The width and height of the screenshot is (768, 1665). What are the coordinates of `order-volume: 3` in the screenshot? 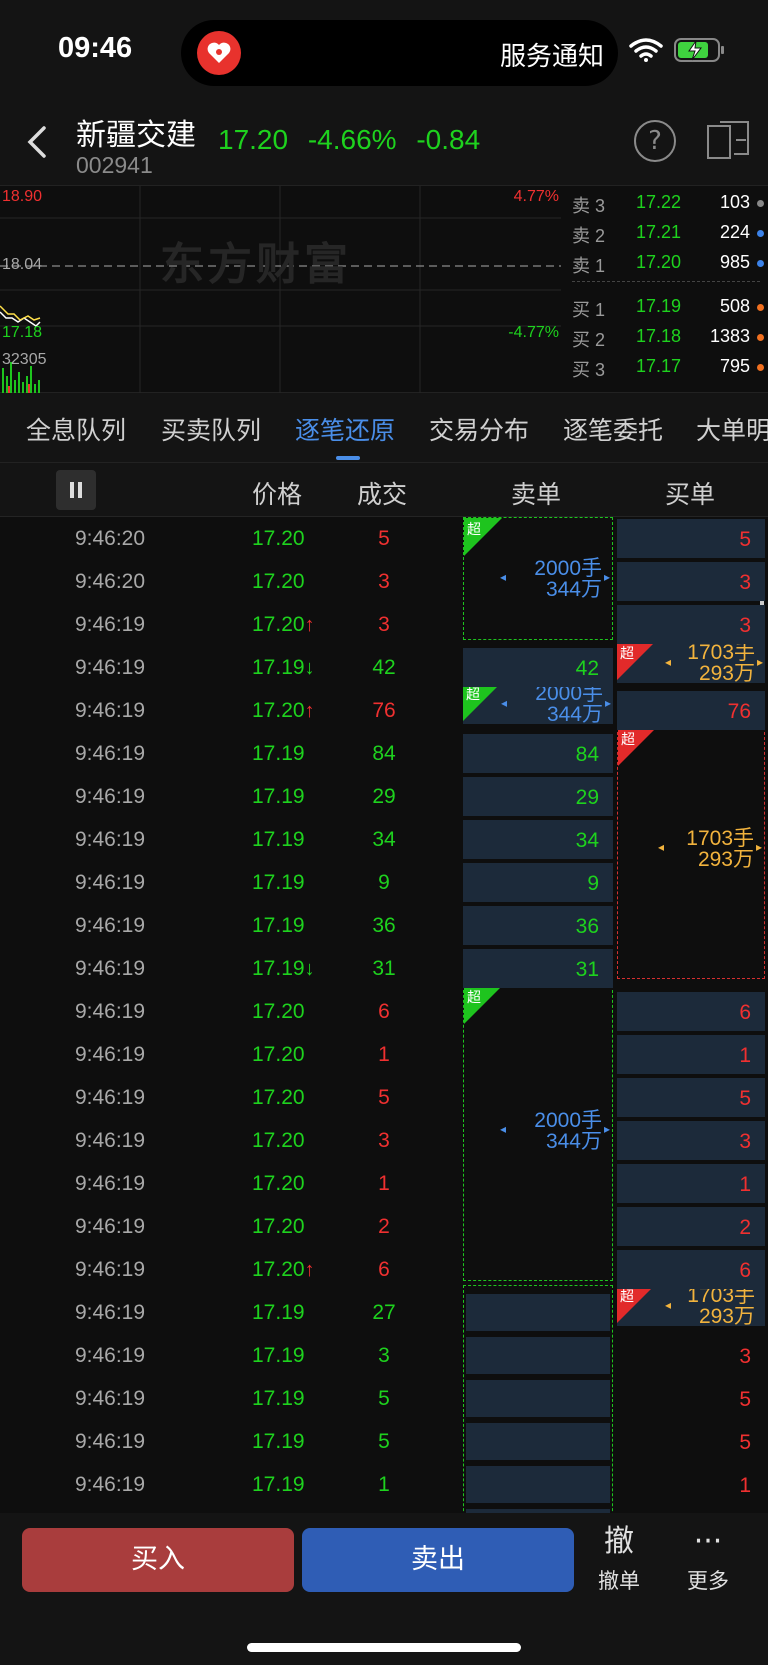 It's located at (745, 1356).